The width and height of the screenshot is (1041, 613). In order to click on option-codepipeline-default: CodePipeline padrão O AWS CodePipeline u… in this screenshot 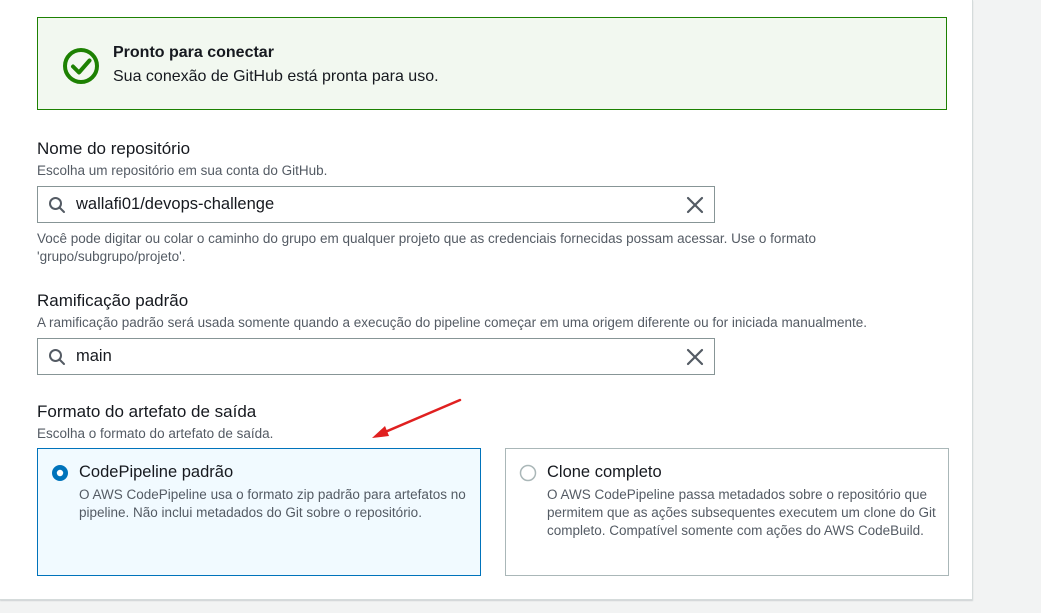, I will do `click(259, 512)`.